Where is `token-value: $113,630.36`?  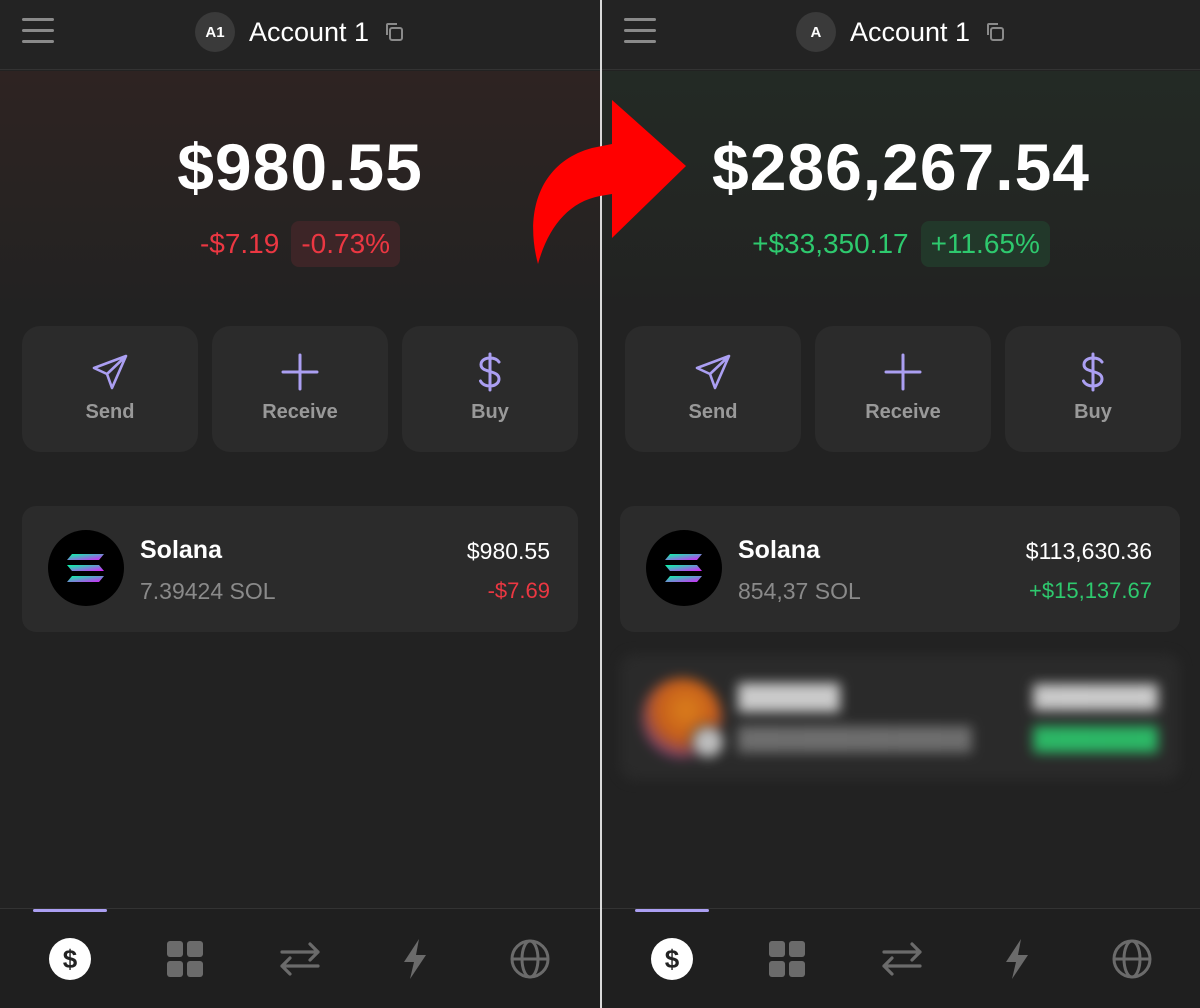 token-value: $113,630.36 is located at coordinates (1088, 551).